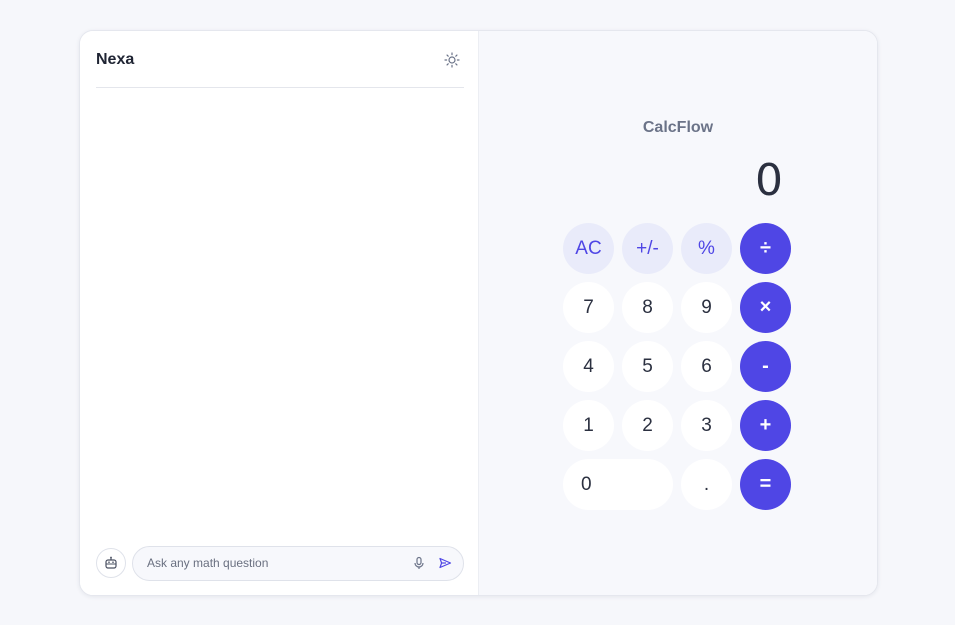  I want to click on key-9: 9, so click(706, 307).